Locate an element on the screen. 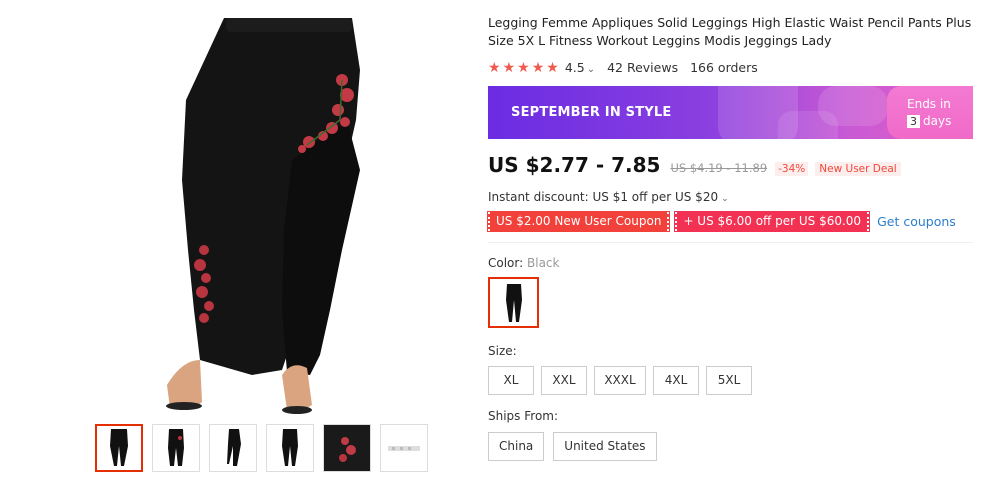 The width and height of the screenshot is (1000, 477). size-option-xl: XL is located at coordinates (511, 380).